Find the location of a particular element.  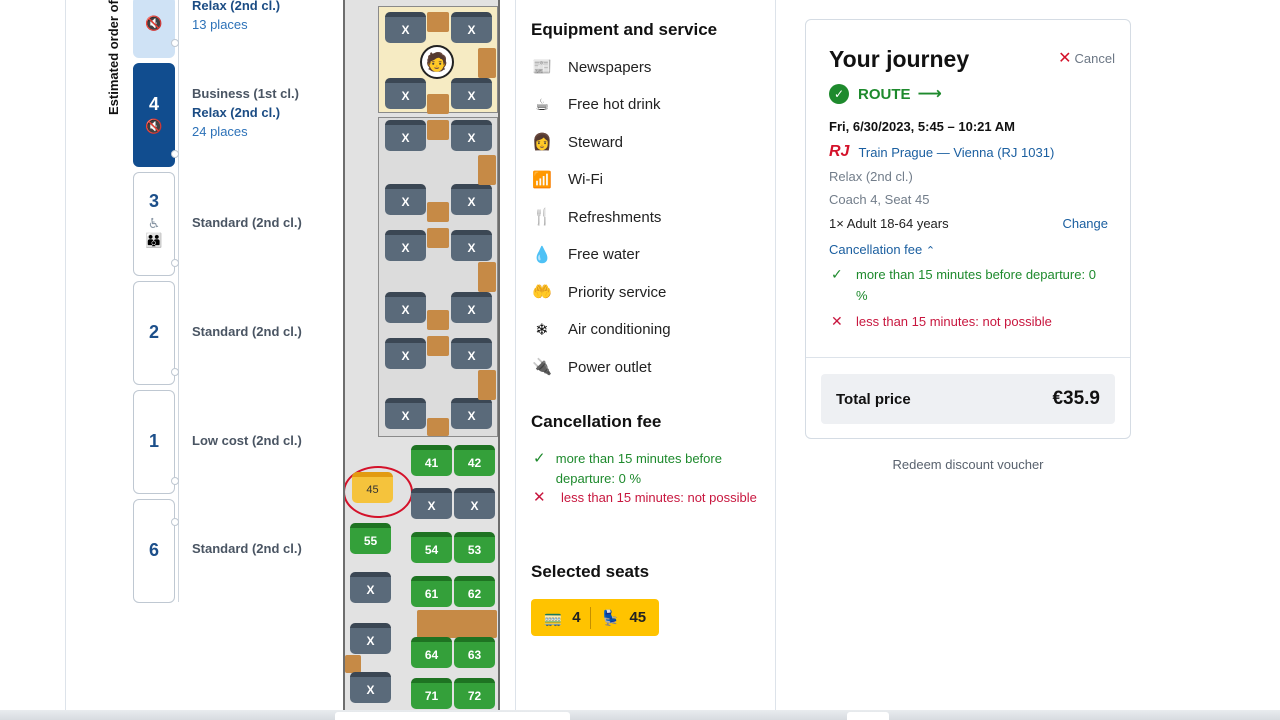

seat-available: 62 is located at coordinates (474, 591).